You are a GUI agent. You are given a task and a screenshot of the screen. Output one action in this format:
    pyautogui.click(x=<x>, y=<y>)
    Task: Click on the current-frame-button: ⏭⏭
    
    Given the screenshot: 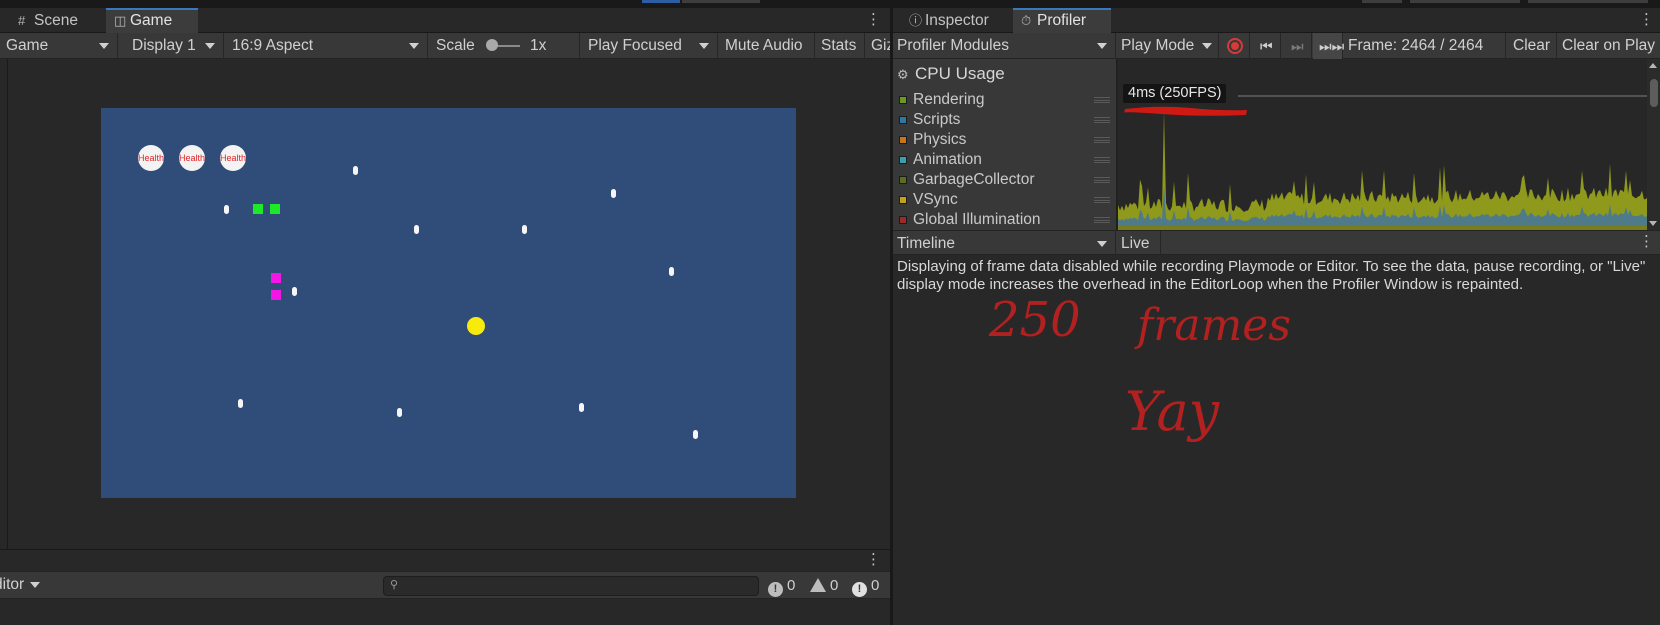 What is the action you would take?
    pyautogui.click(x=1328, y=46)
    